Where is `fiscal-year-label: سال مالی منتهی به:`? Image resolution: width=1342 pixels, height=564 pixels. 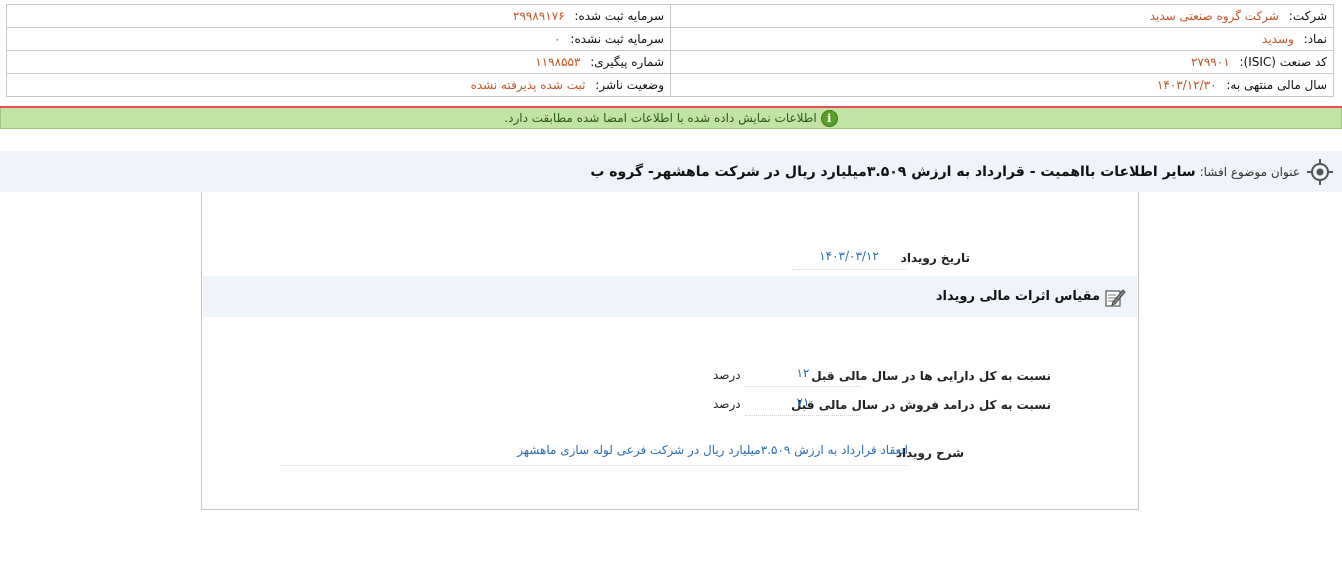 fiscal-year-label: سال مالی منتهی به: is located at coordinates (1276, 85).